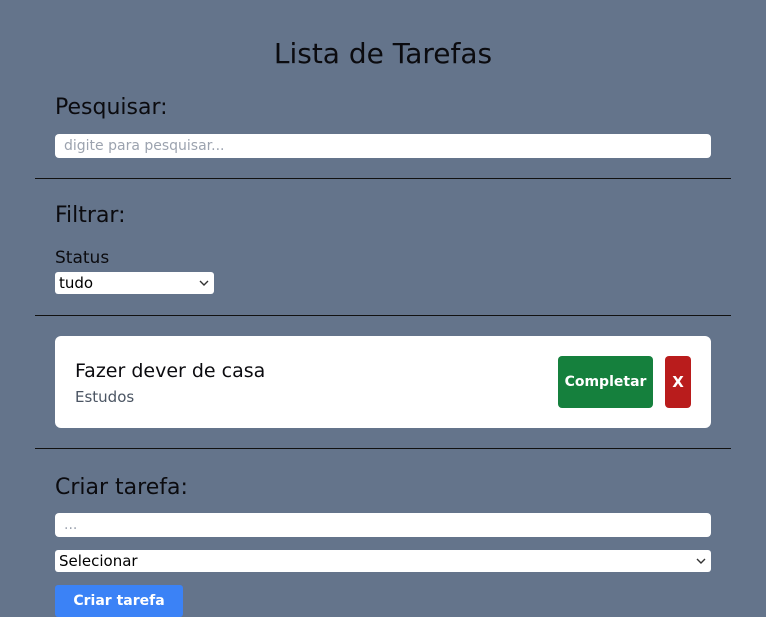 The image size is (766, 617). What do you see at coordinates (678, 382) in the screenshot?
I see `delete-button: X` at bounding box center [678, 382].